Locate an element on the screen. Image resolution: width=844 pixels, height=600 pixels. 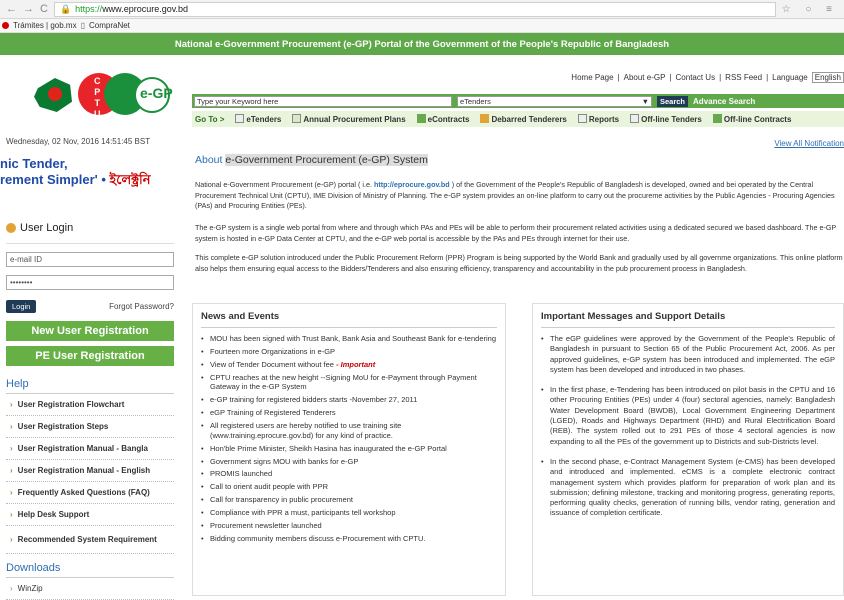
person-icon is located at coordinates (485, 118).